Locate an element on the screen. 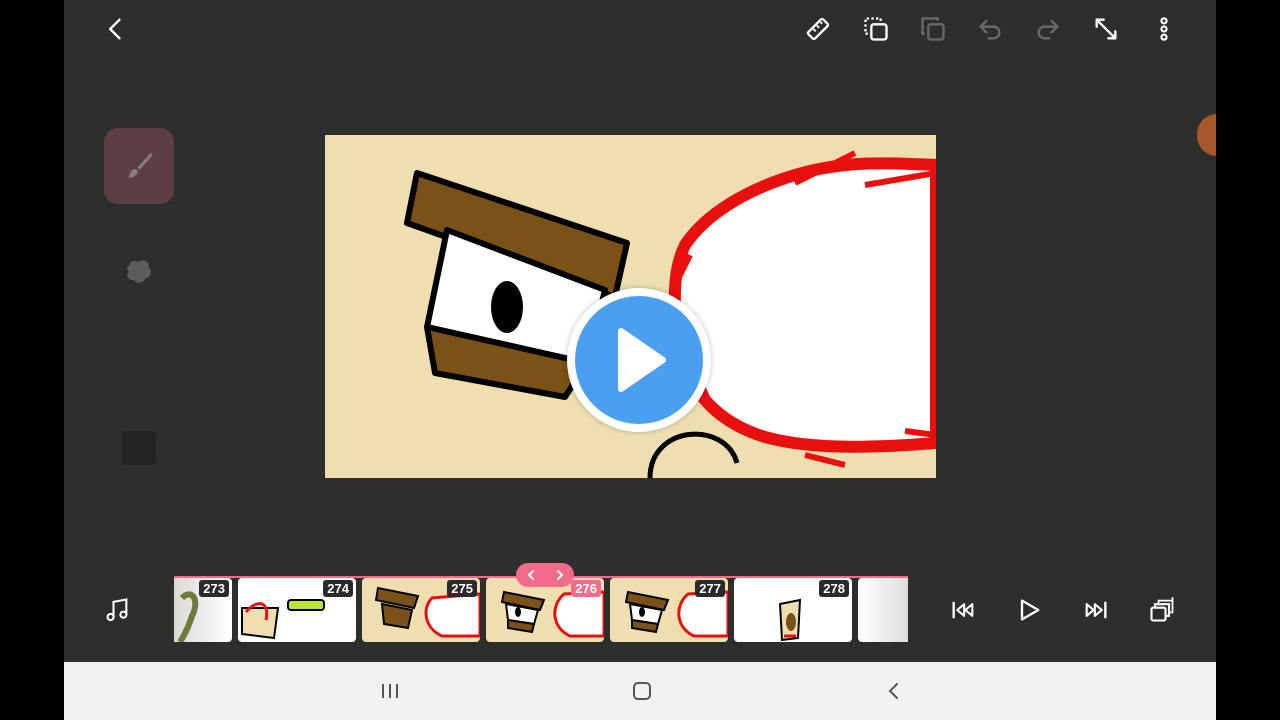 This screenshot has height=720, width=1280. chevron-left-icon is located at coordinates (531, 575).